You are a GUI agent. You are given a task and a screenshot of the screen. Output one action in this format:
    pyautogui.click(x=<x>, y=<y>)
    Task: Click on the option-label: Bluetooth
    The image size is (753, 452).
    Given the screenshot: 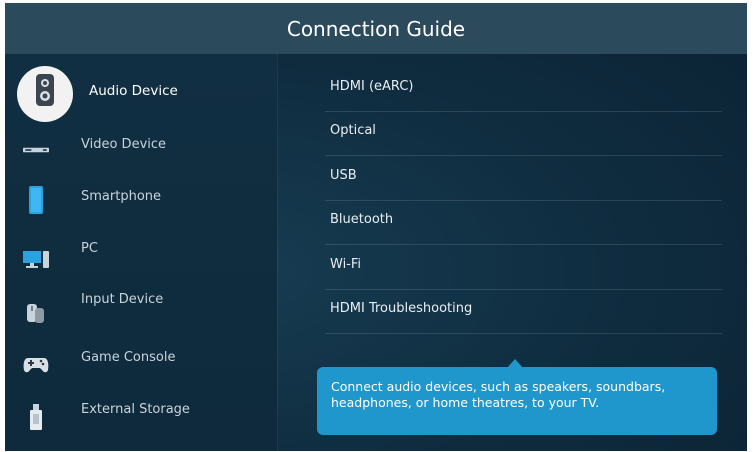 What is the action you would take?
    pyautogui.click(x=362, y=219)
    